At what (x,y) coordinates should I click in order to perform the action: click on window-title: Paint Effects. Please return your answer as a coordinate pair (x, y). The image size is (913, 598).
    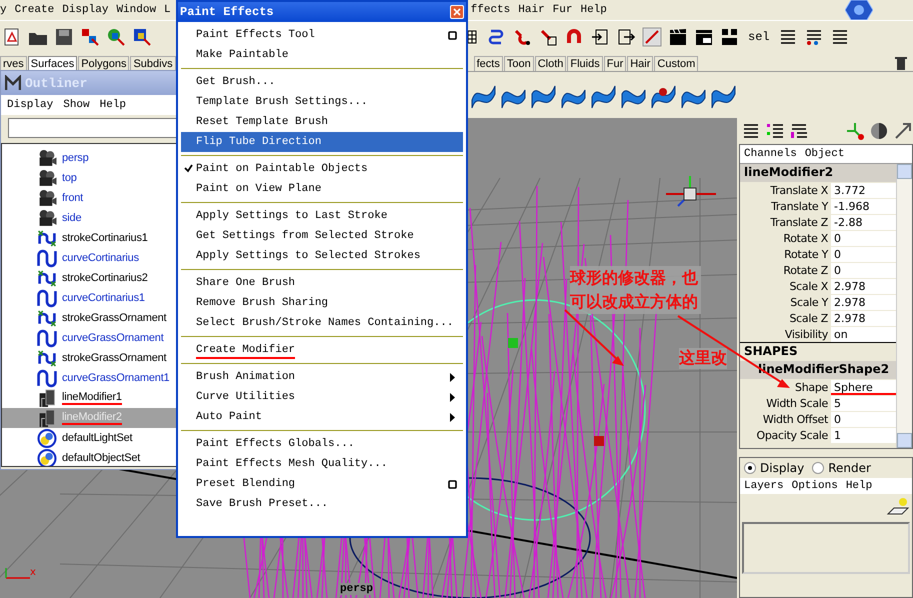
    Looking at the image, I should click on (227, 12).